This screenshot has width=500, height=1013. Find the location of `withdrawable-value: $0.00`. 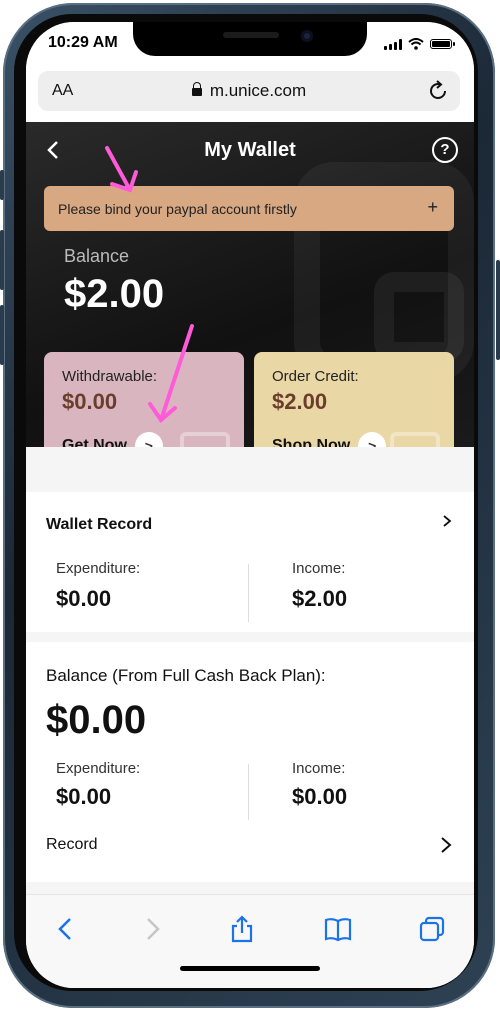

withdrawable-value: $0.00 is located at coordinates (90, 401).